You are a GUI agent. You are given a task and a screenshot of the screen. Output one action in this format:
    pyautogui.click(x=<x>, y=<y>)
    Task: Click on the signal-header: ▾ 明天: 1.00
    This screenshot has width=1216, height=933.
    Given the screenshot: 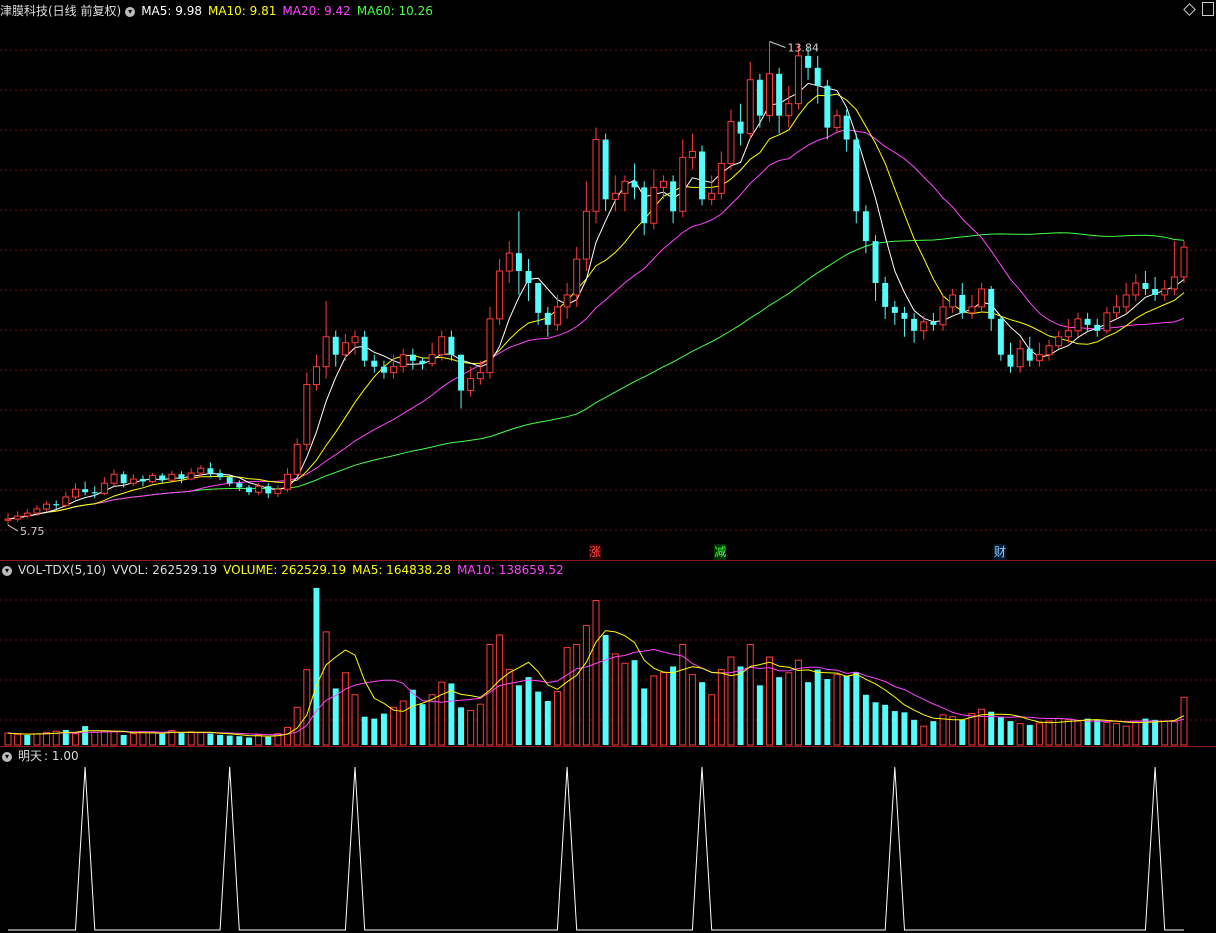 What is the action you would take?
    pyautogui.click(x=42, y=756)
    